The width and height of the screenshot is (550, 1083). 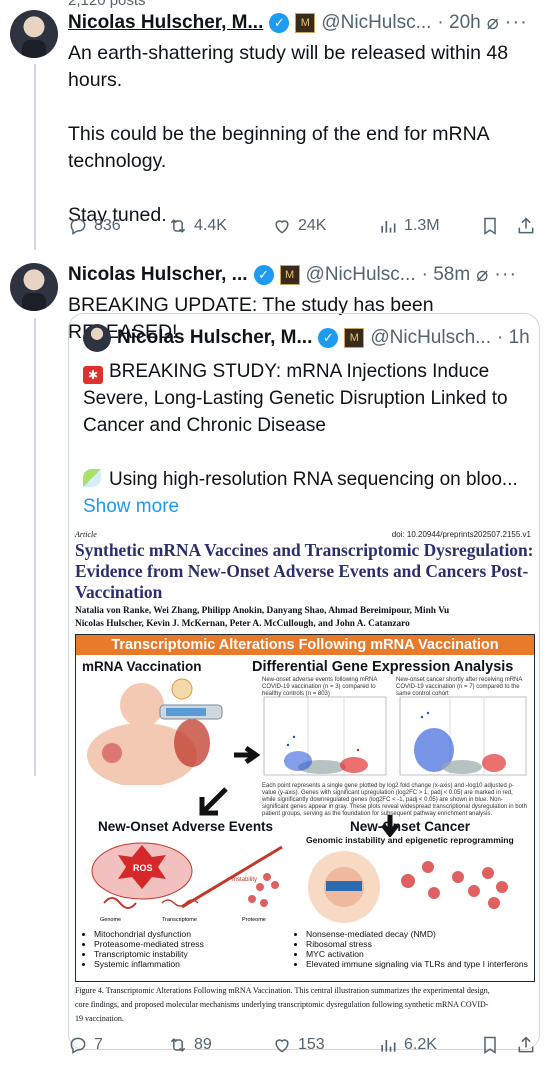 What do you see at coordinates (417, 934) in the screenshot?
I see `list-item: Nonsense-mediated decay (NMD)` at bounding box center [417, 934].